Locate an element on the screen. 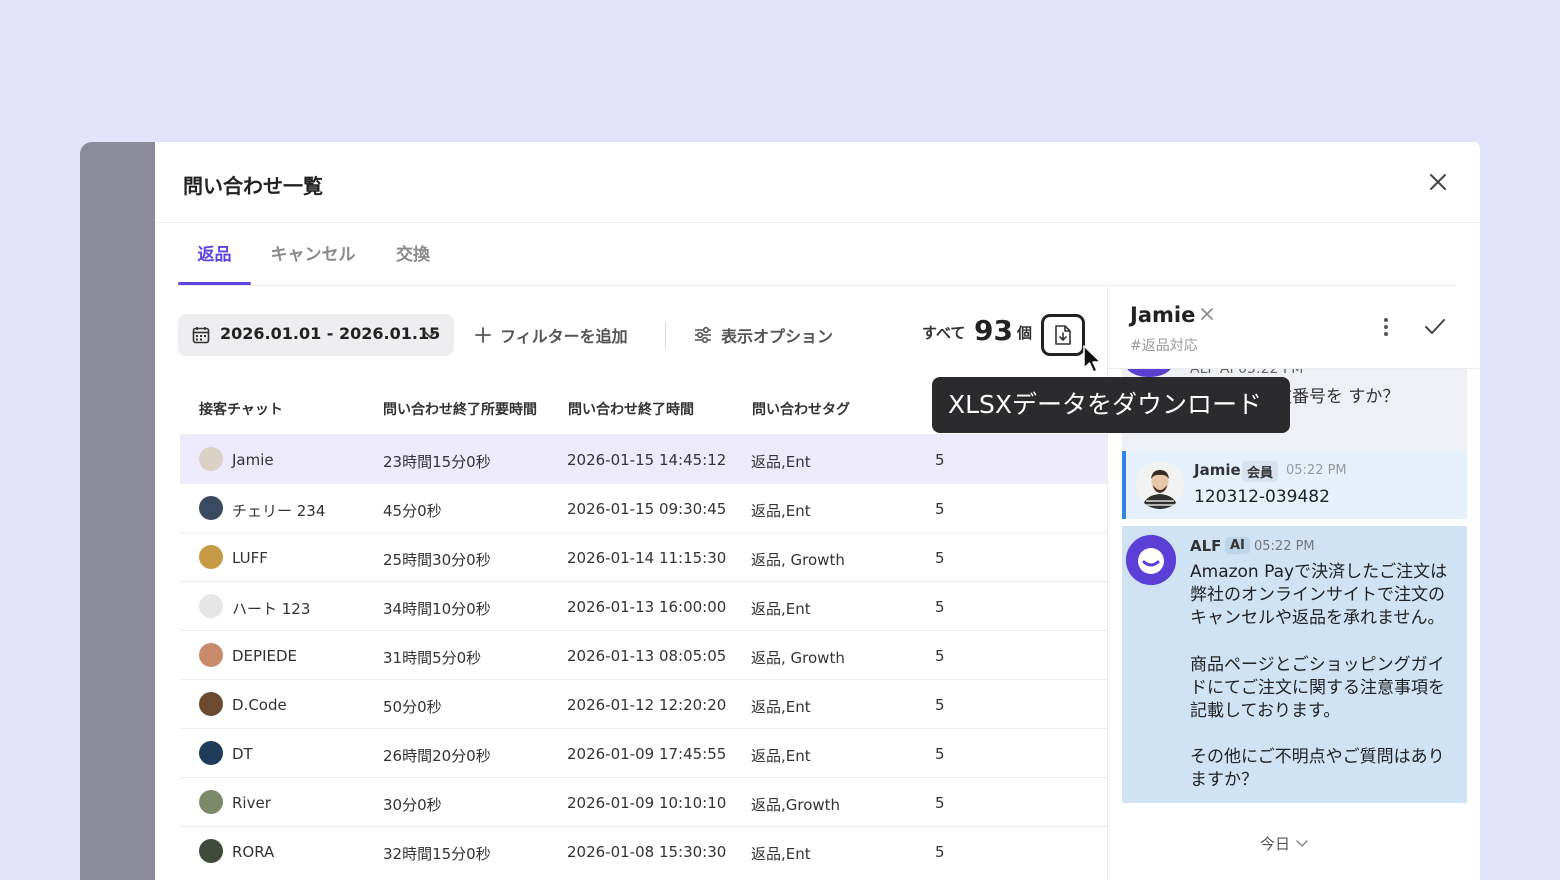  cell-chat-name: River is located at coordinates (251, 803).